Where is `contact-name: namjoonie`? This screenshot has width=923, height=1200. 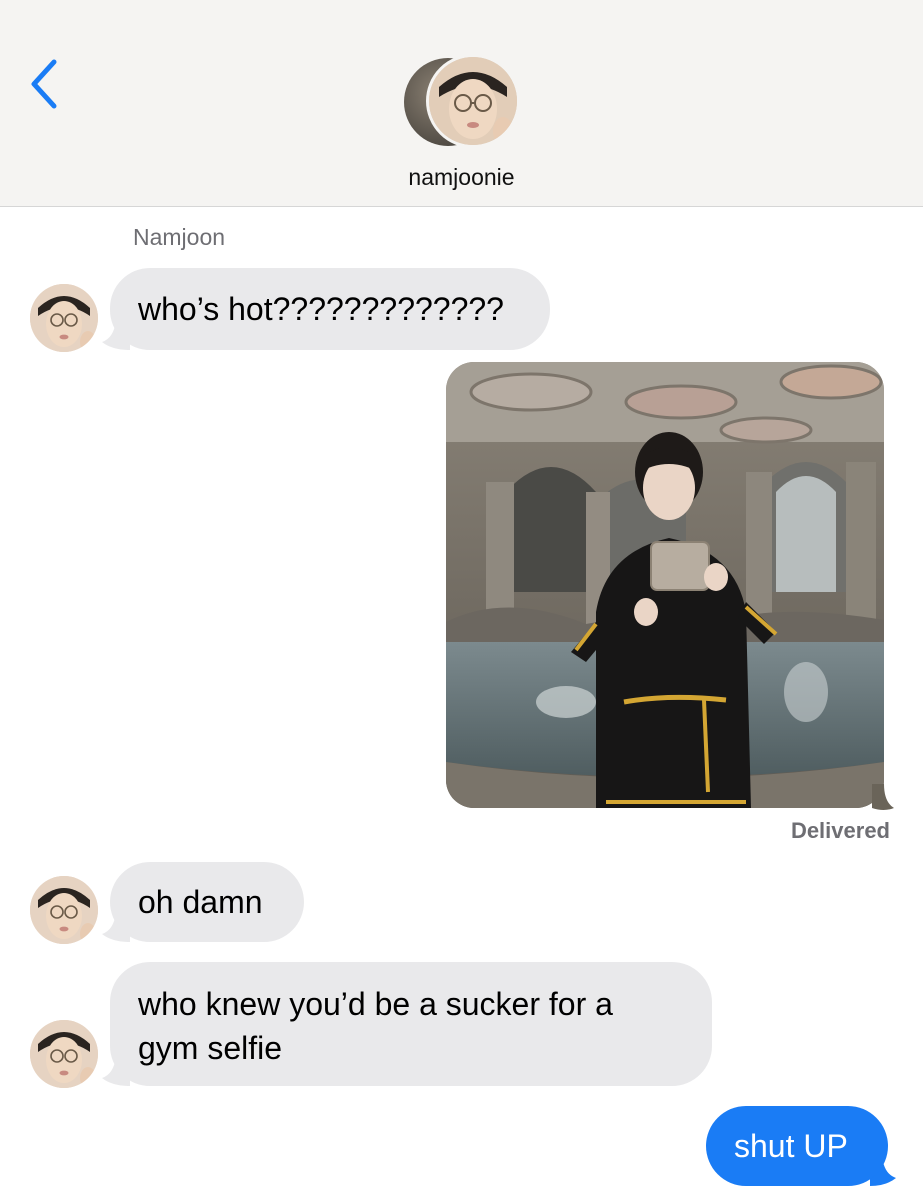
contact-name: namjoonie is located at coordinates (461, 177).